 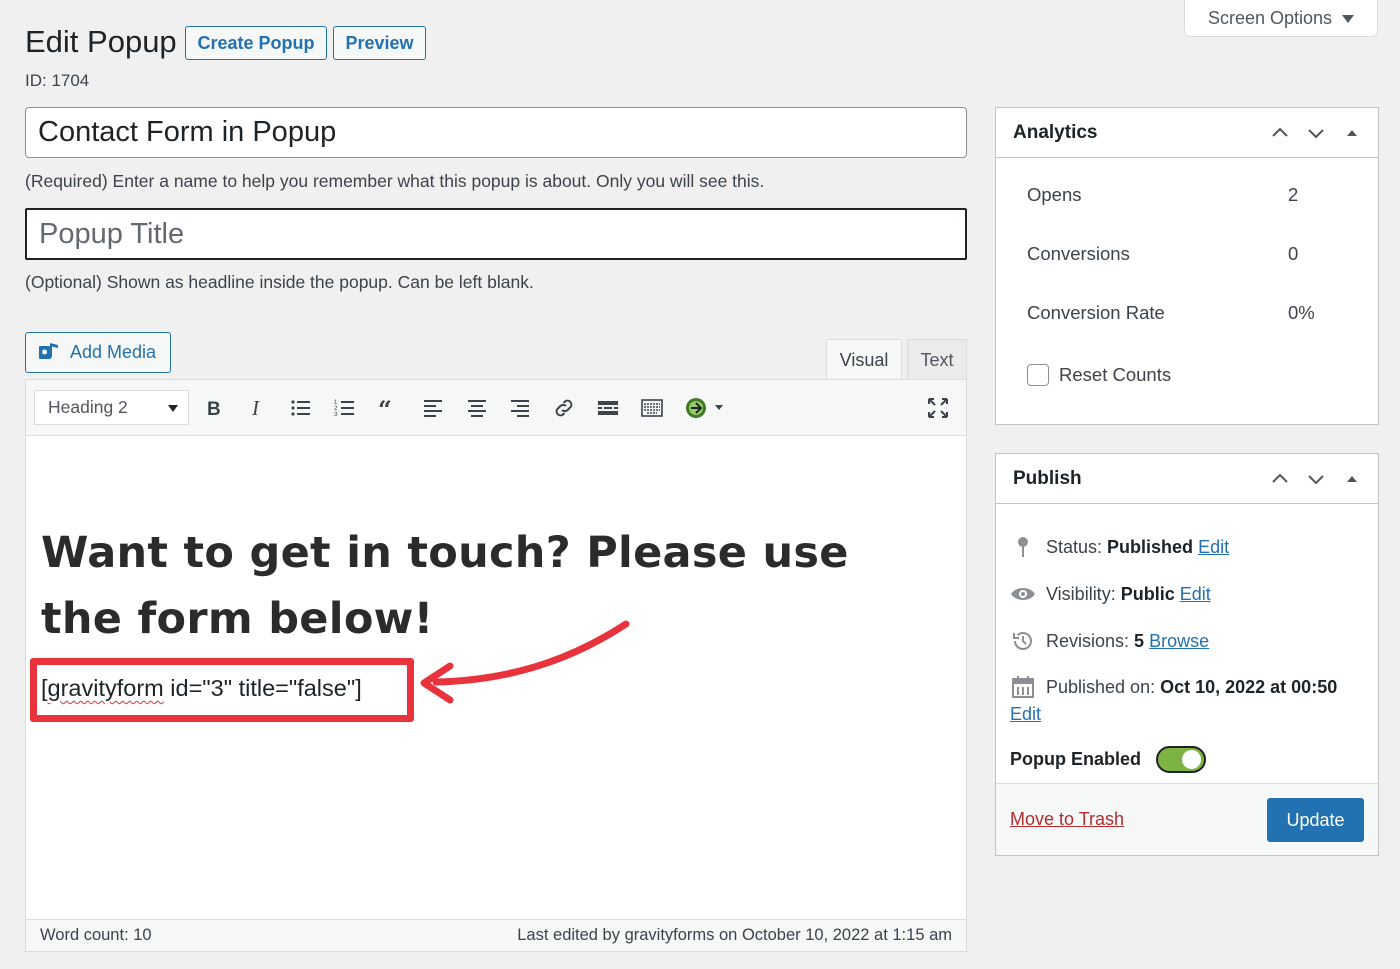 What do you see at coordinates (1055, 132) in the screenshot?
I see `analytics-title: Analytics` at bounding box center [1055, 132].